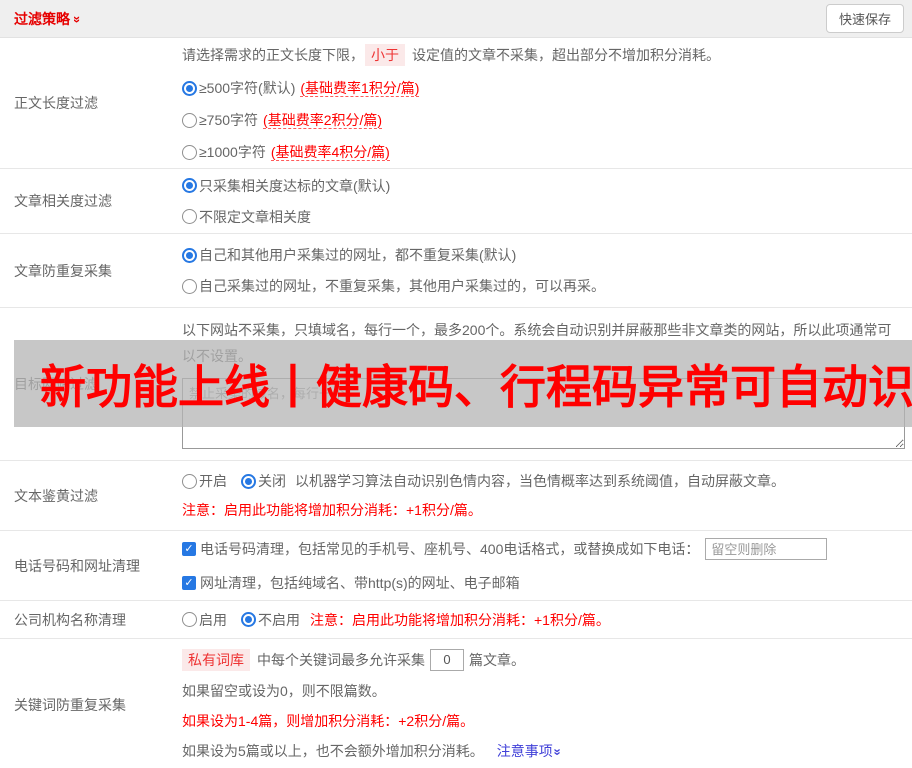 This screenshot has height=768, width=912. I want to click on row-label: 公司机构名称清理, so click(70, 619).